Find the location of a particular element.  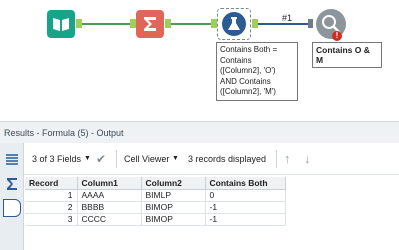

record-cell: 3 is located at coordinates (51, 219).